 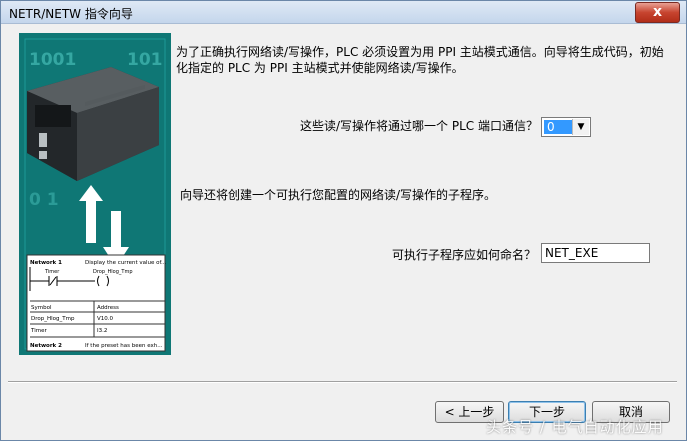 I want to click on close-icon: x, so click(x=657, y=12).